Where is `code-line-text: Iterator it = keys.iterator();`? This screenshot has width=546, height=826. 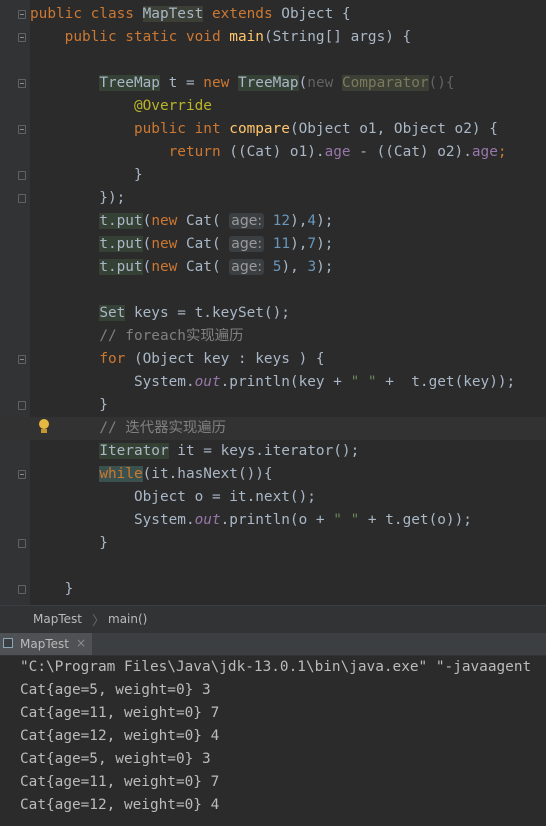
code-line-text: Iterator it = keys.iterator(); is located at coordinates (194, 451).